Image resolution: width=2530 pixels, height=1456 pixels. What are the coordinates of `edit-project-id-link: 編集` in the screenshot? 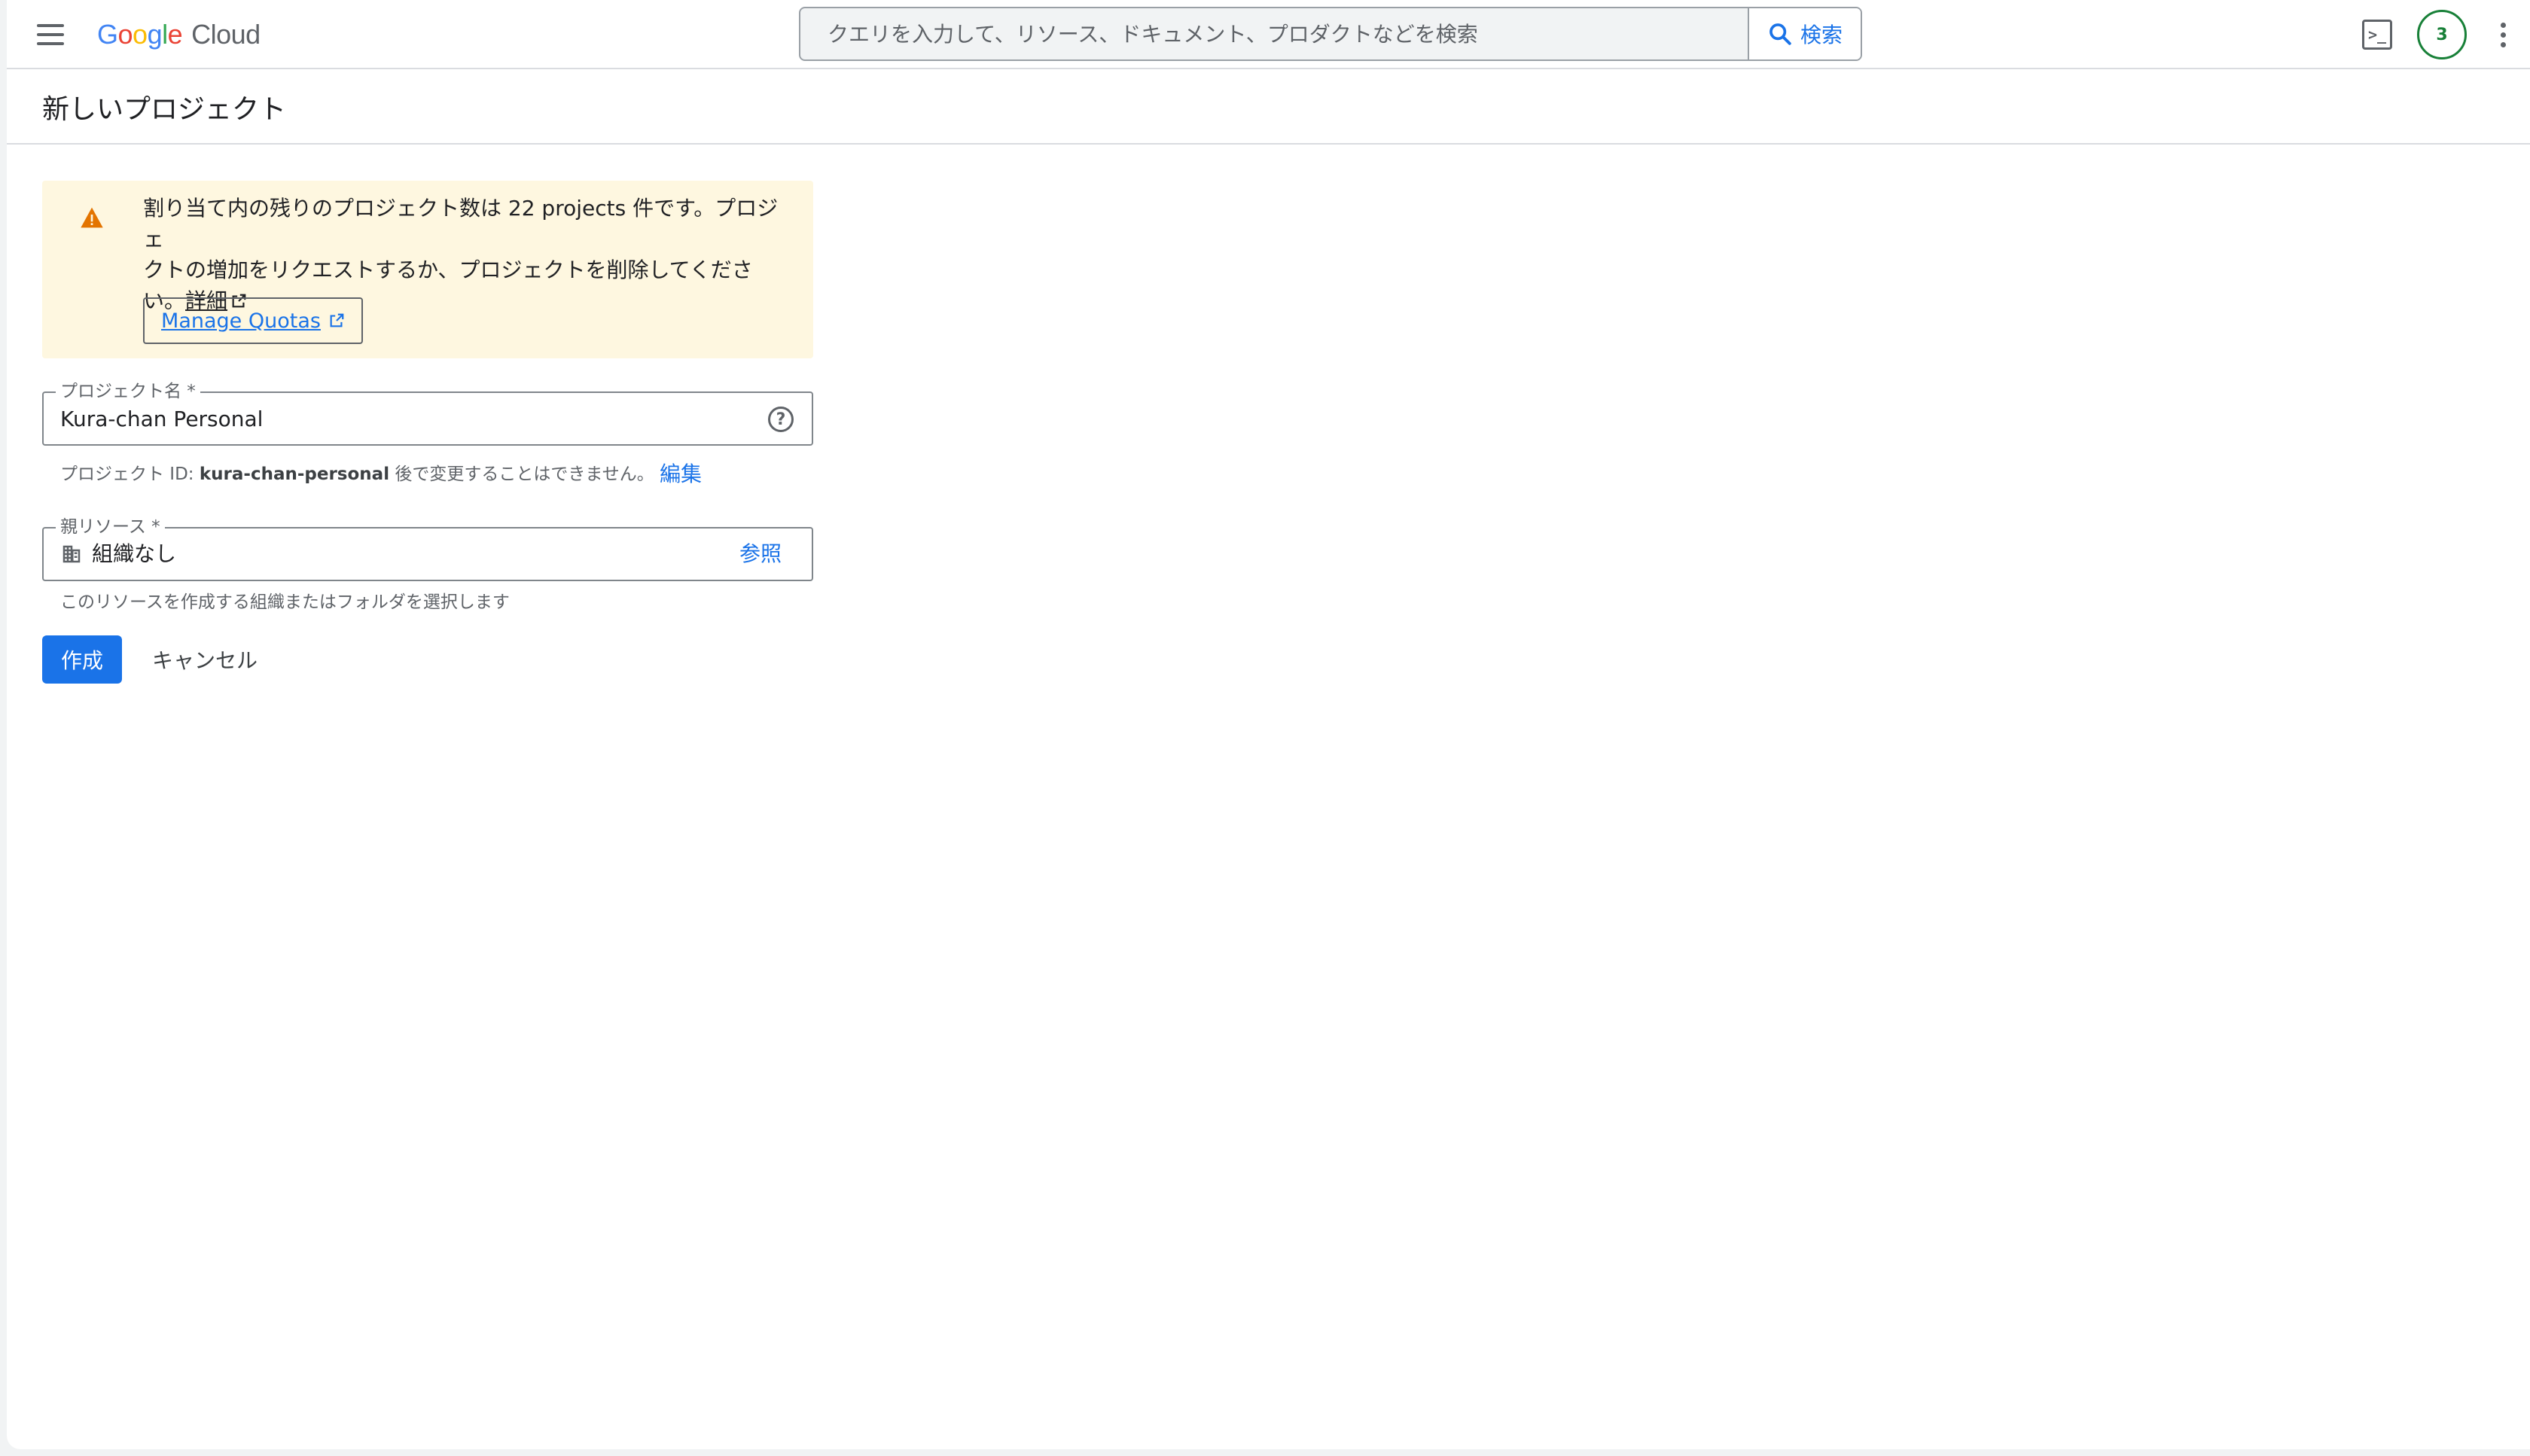 It's located at (681, 473).